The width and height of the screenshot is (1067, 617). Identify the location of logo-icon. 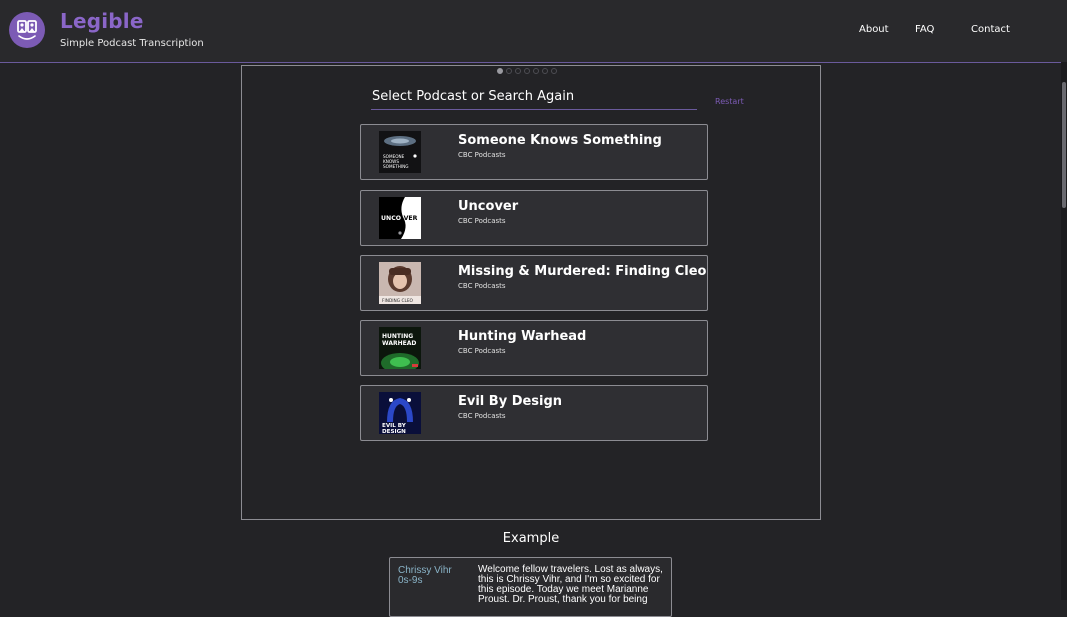
(27, 30).